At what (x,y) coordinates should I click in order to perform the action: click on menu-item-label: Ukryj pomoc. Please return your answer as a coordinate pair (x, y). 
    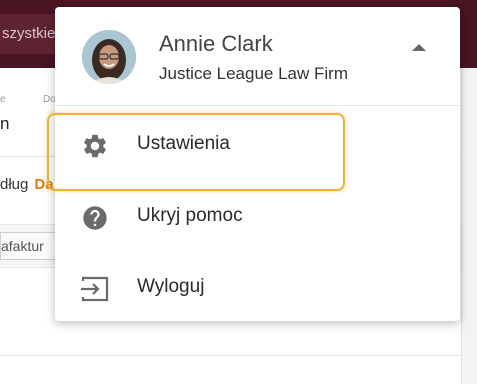
    Looking at the image, I should click on (190, 215).